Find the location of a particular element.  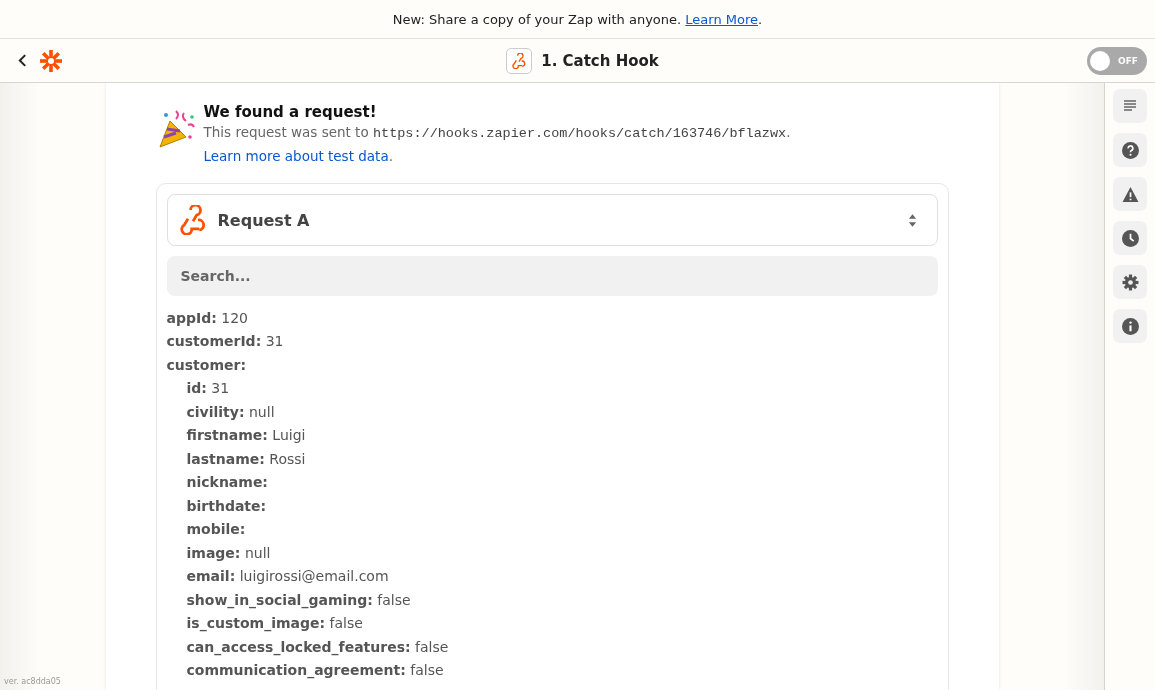

field-entry: show_in_social_gaming: false is located at coordinates (298, 599).